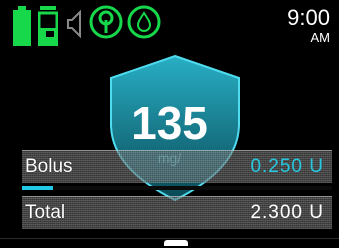 This screenshot has width=339, height=248. What do you see at coordinates (37, 188) in the screenshot?
I see `bolus-progress-fill` at bounding box center [37, 188].